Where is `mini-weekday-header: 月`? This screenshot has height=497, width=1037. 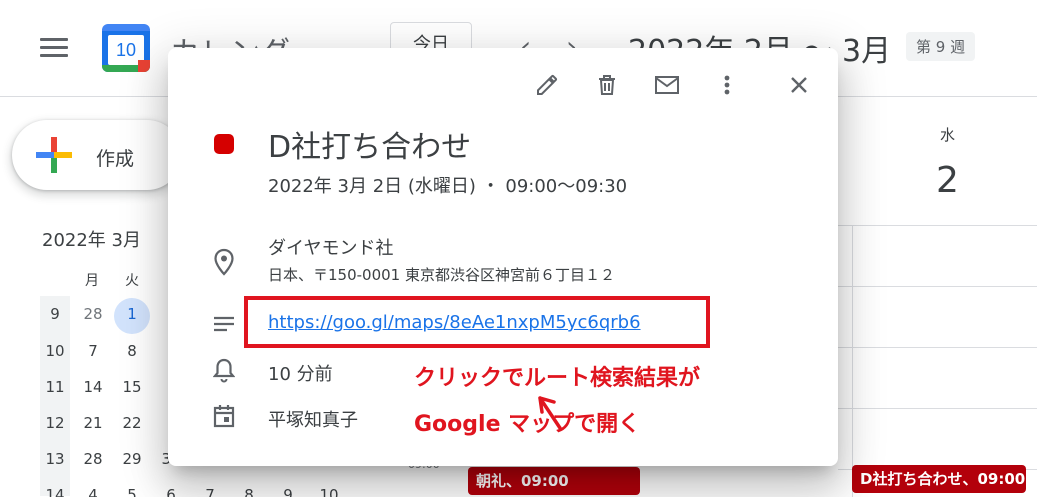
mini-weekday-header: 月 is located at coordinates (92, 281).